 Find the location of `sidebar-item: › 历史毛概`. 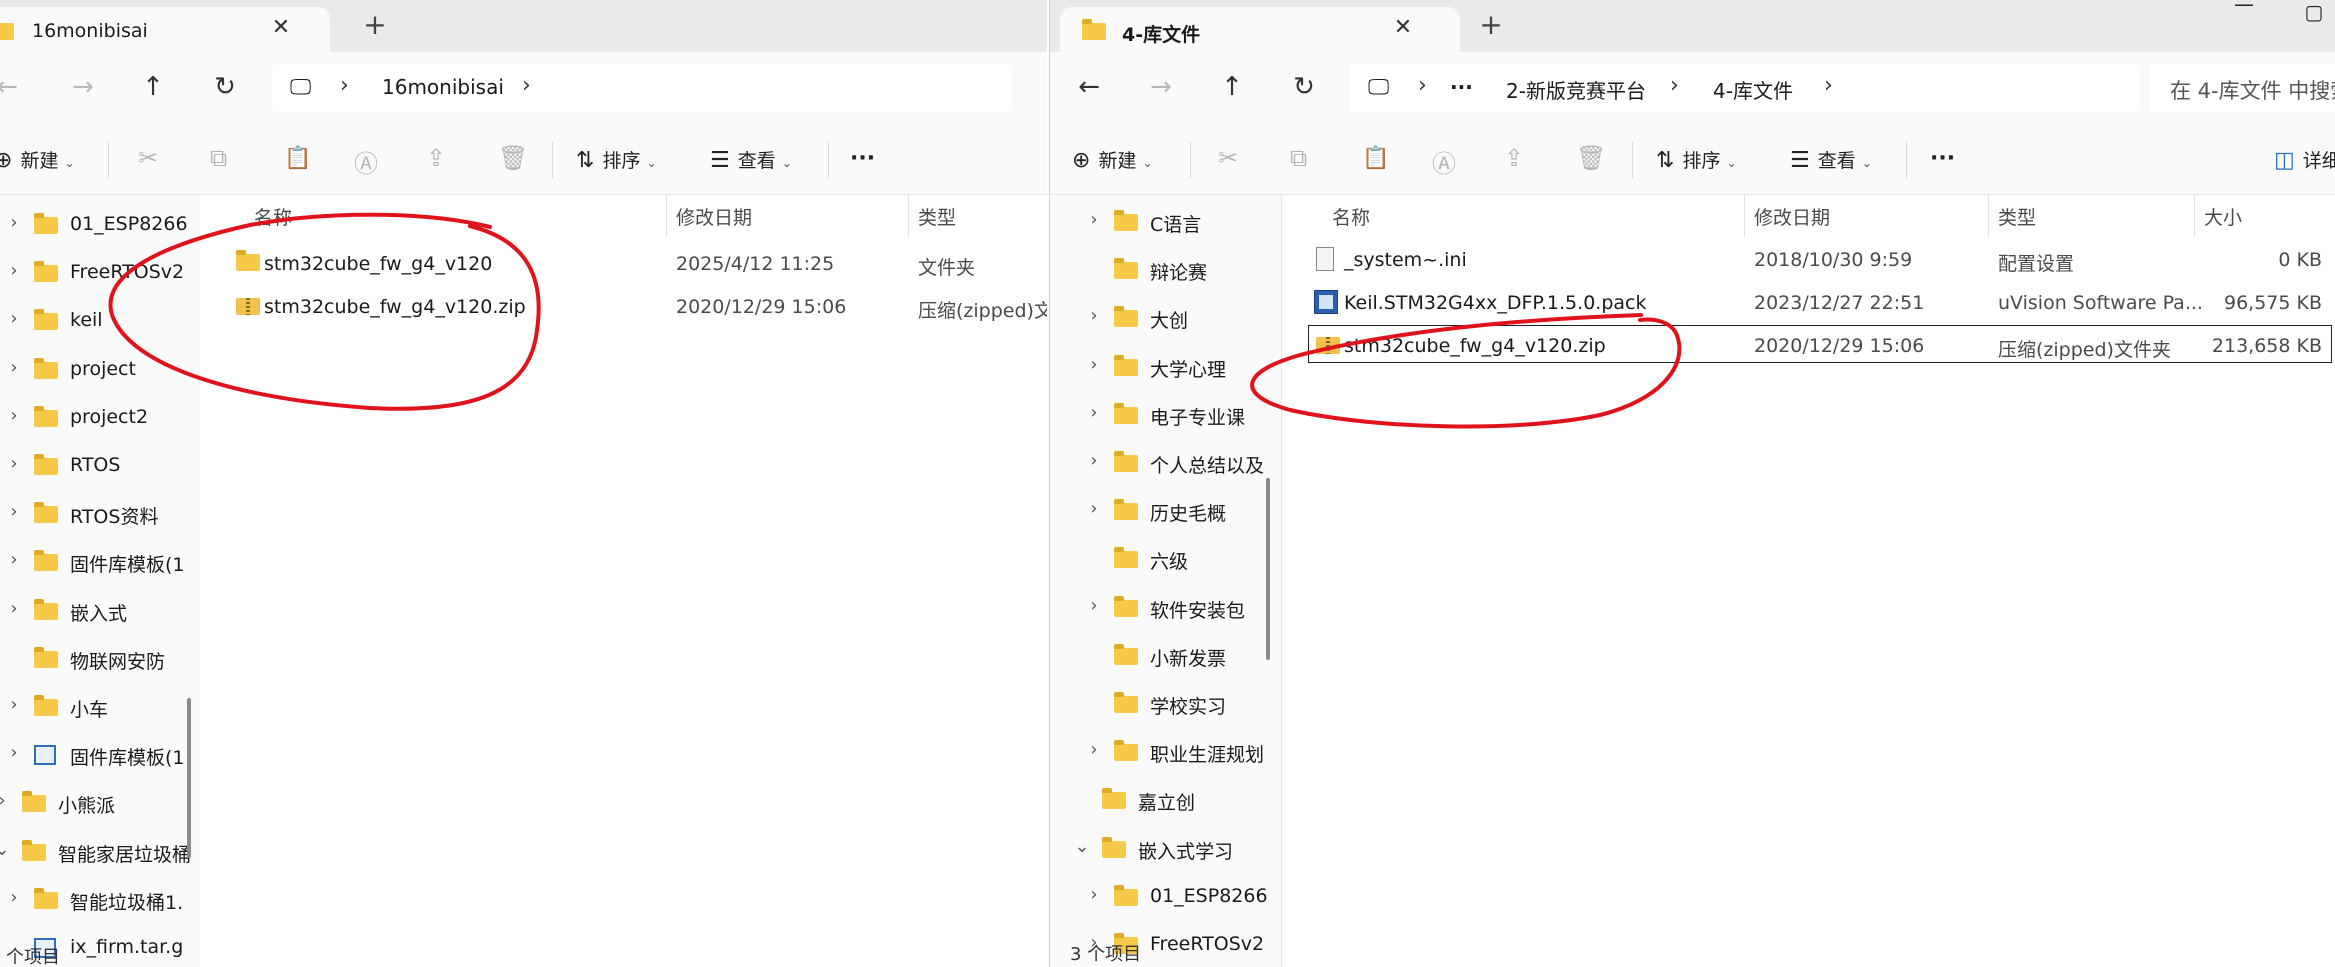

sidebar-item: › 历史毛概 is located at coordinates (1174, 512).